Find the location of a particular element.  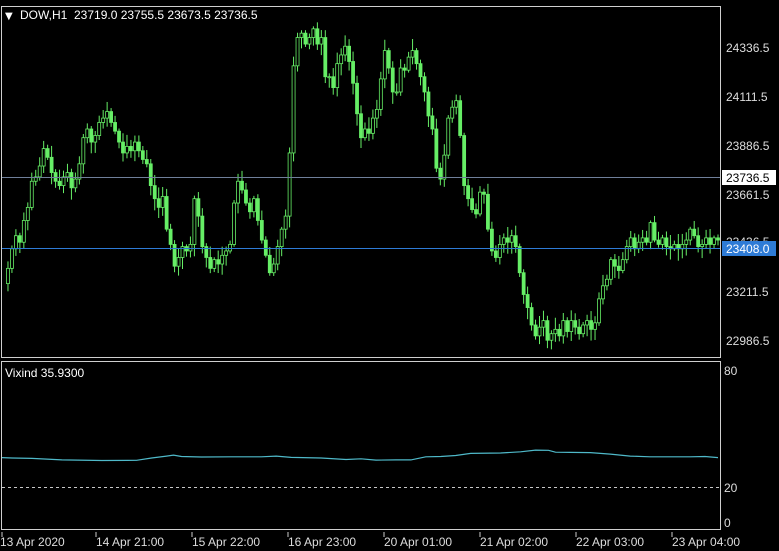

price-tick: 24336.5 is located at coordinates (748, 48).